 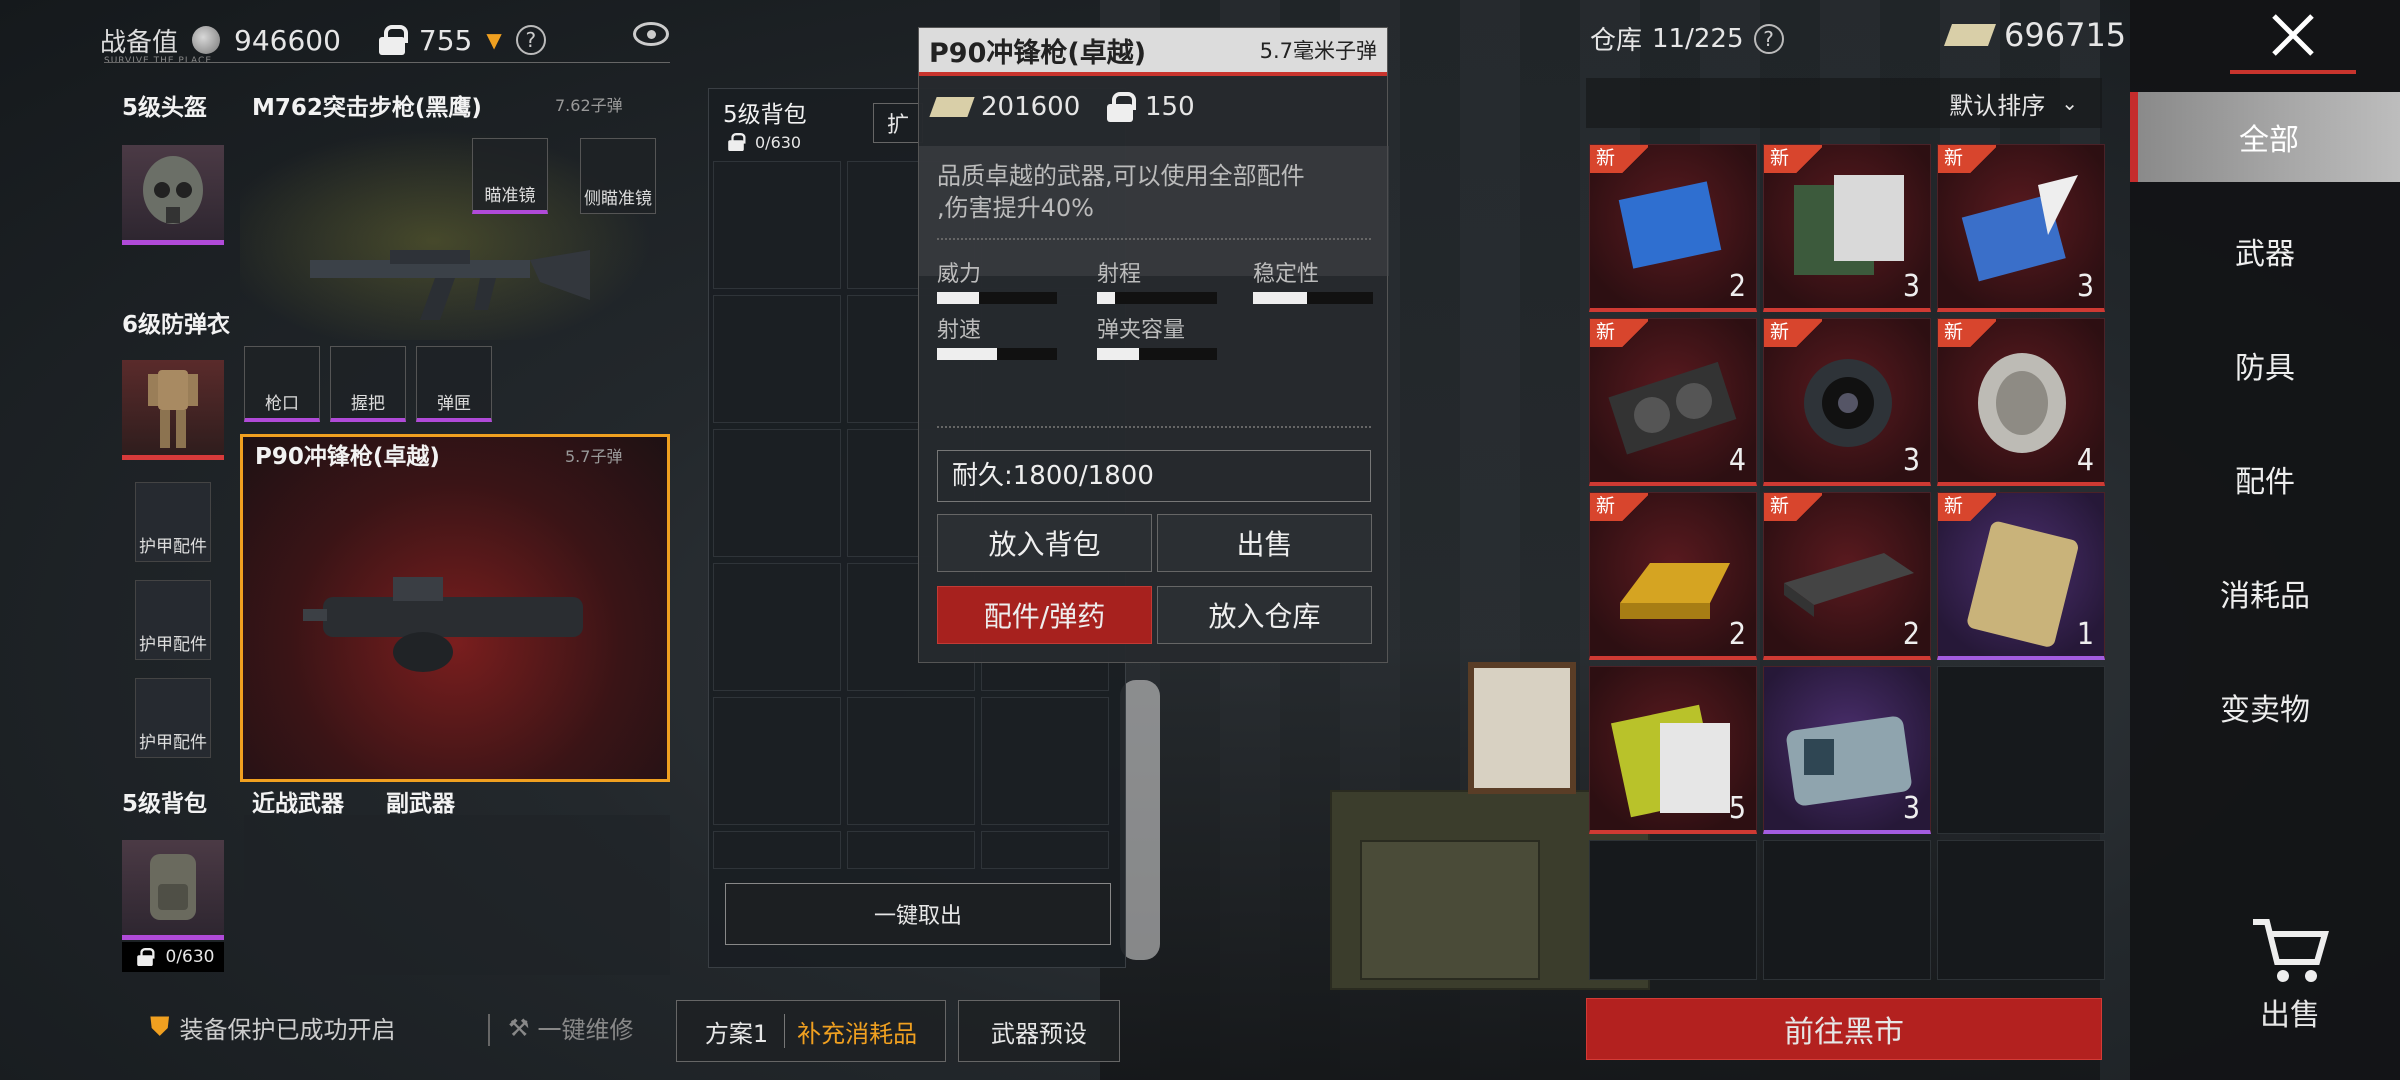 What do you see at coordinates (618, 176) in the screenshot?
I see `side-scope-slot: 侧瞄准镜` at bounding box center [618, 176].